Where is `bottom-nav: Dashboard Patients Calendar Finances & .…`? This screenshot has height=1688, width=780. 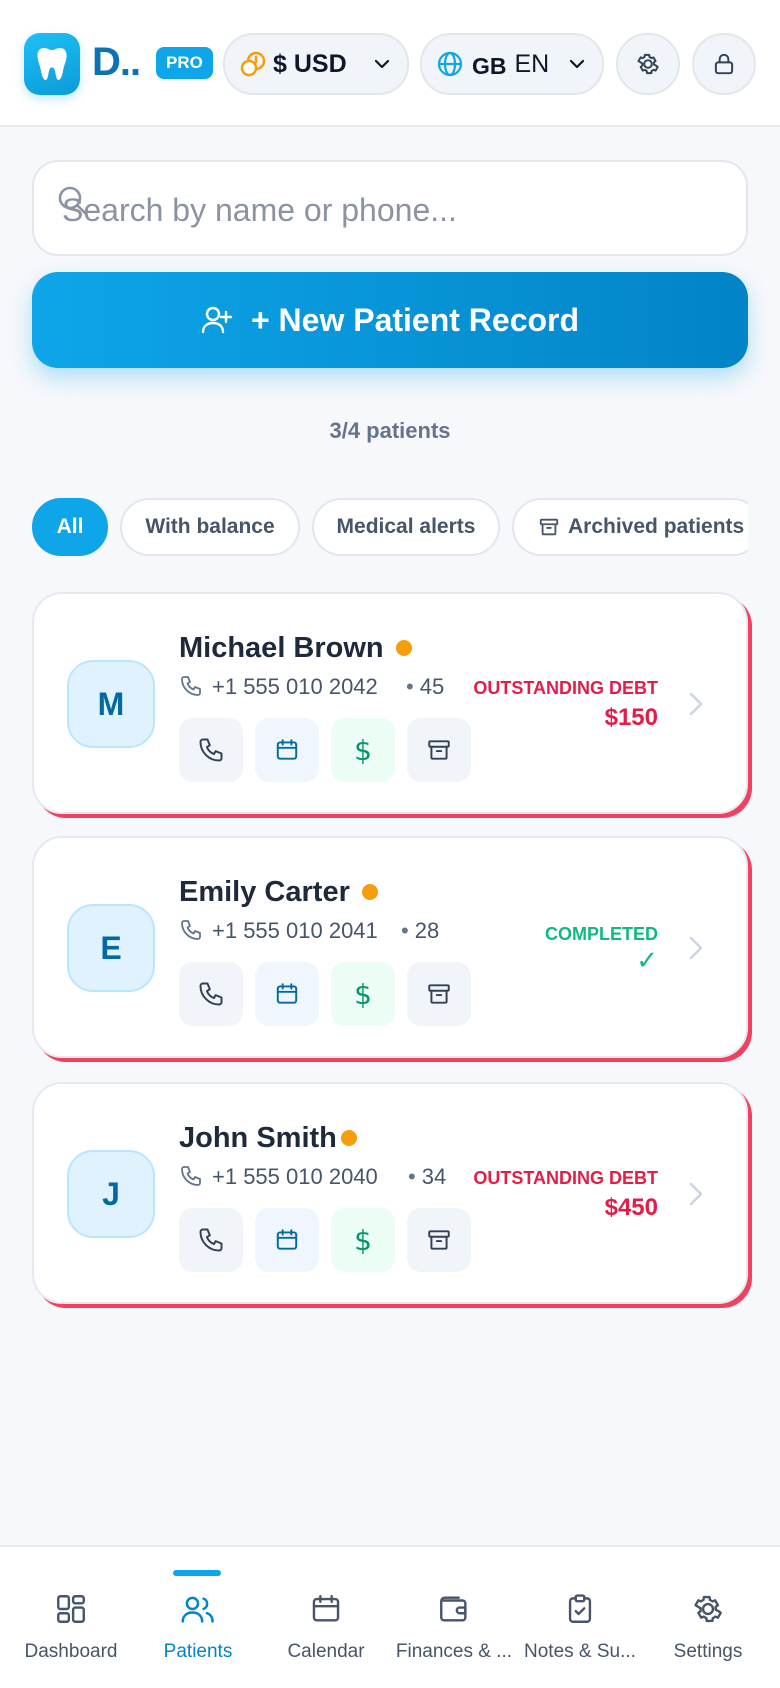
bottom-nav: Dashboard Patients Calendar Finances & .… is located at coordinates (390, 1616).